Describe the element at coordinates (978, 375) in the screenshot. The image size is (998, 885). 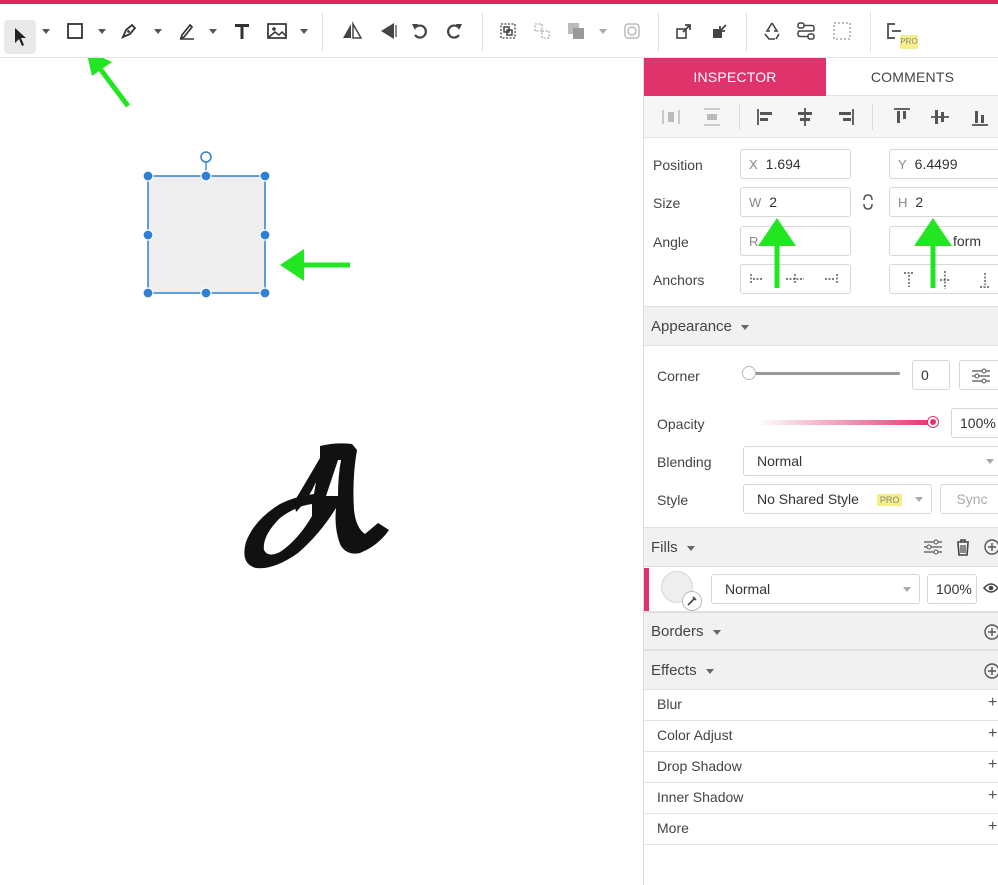
I see `corner-settings-button` at that location.